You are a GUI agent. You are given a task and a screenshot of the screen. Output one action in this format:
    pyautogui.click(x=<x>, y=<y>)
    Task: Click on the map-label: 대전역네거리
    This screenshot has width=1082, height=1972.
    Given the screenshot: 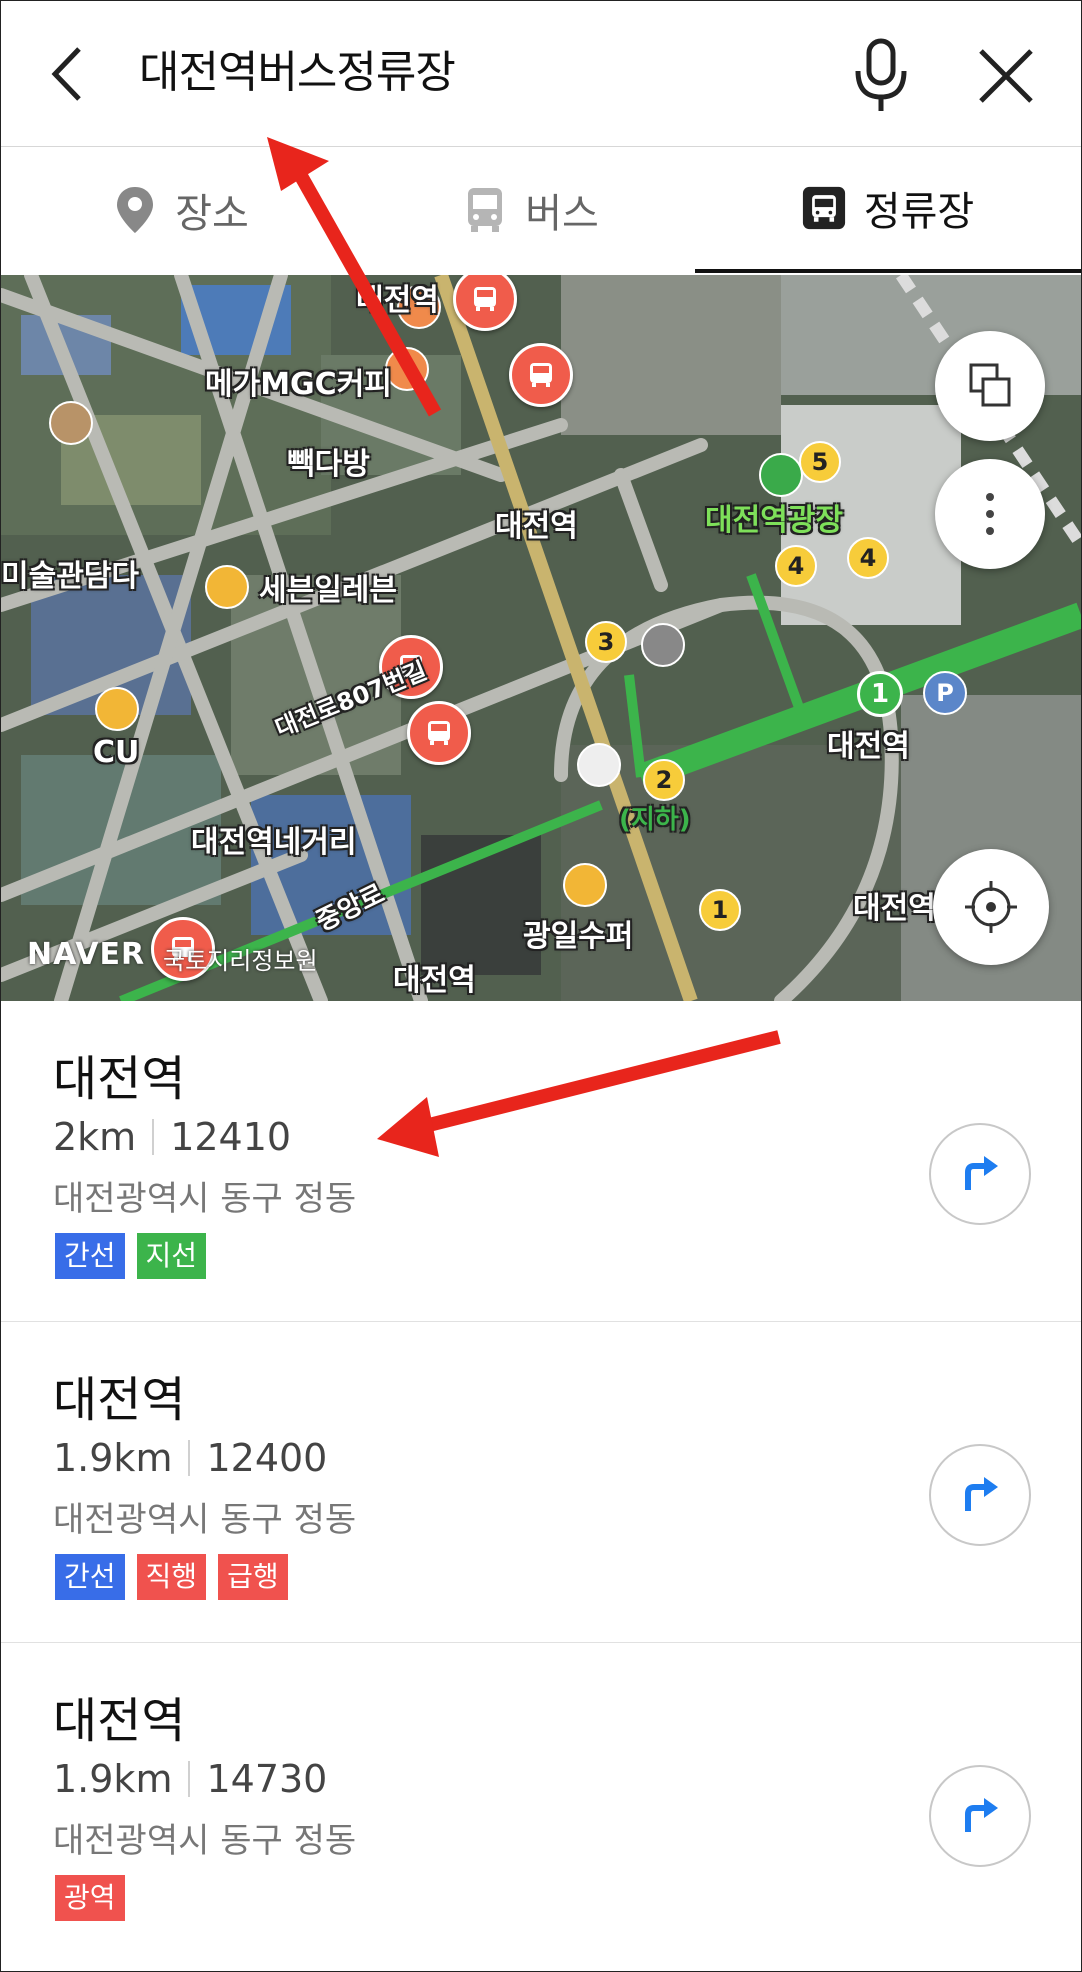 What is the action you would take?
    pyautogui.click(x=274, y=842)
    